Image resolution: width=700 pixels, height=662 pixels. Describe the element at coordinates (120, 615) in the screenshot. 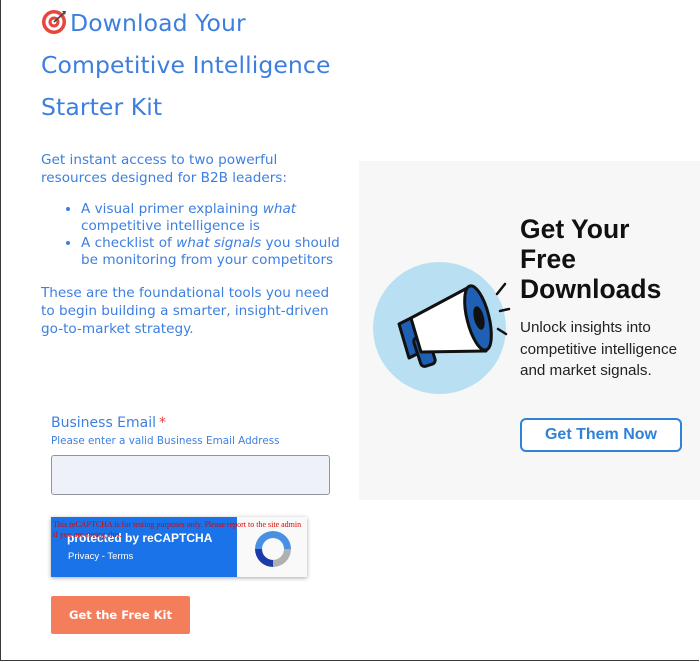

I see `get-free-kit-button: Get the Free Kit` at that location.